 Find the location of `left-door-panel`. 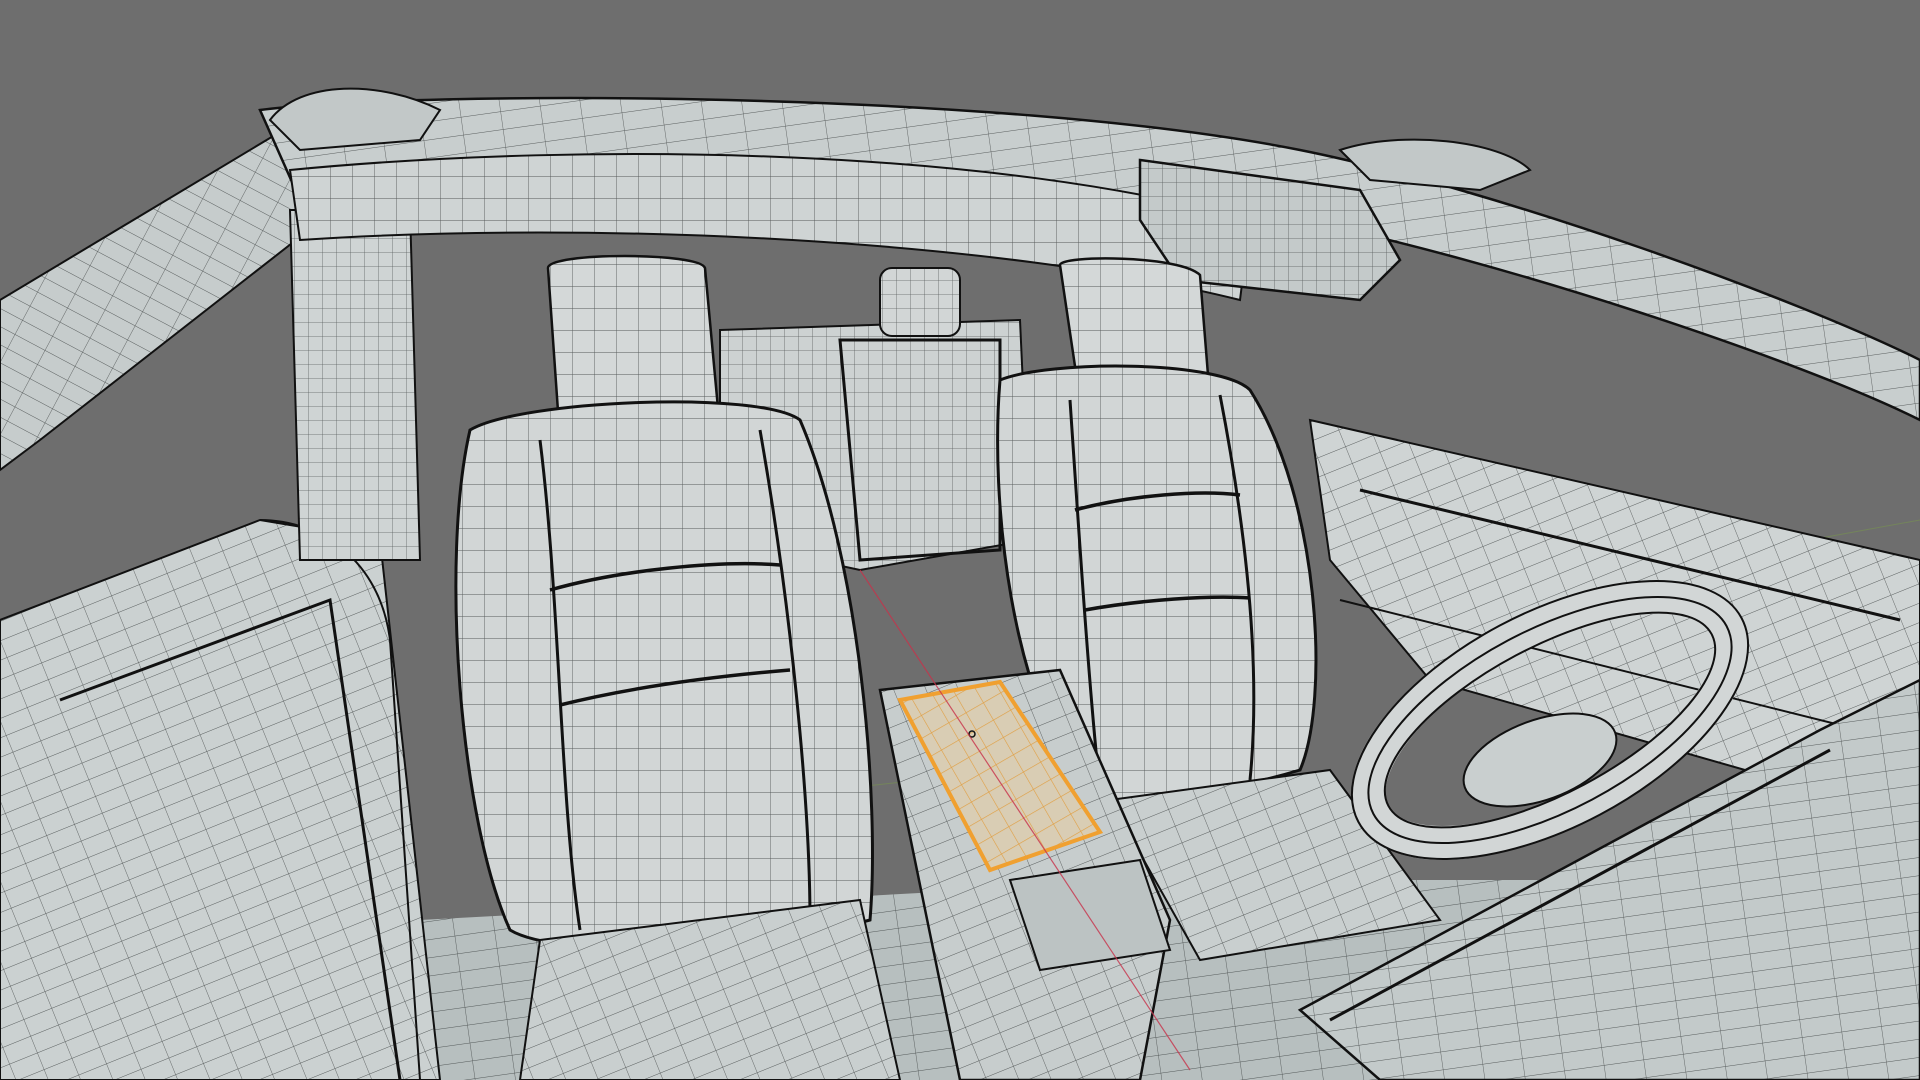

left-door-panel is located at coordinates (221, 799).